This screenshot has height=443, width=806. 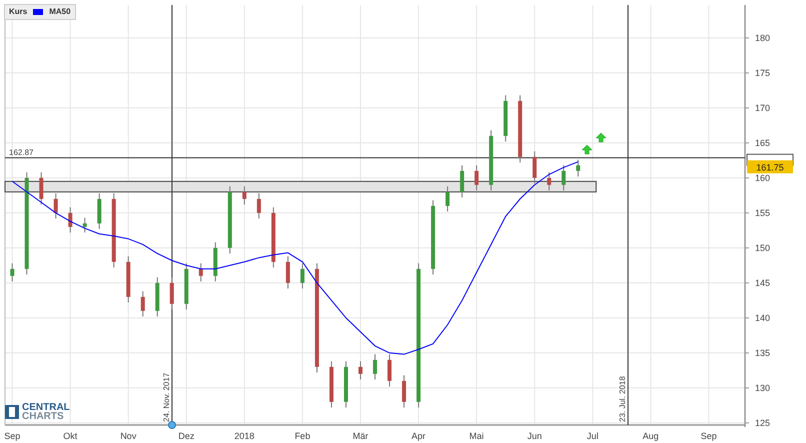 I want to click on axis-tick-label: Mär, so click(x=360, y=436).